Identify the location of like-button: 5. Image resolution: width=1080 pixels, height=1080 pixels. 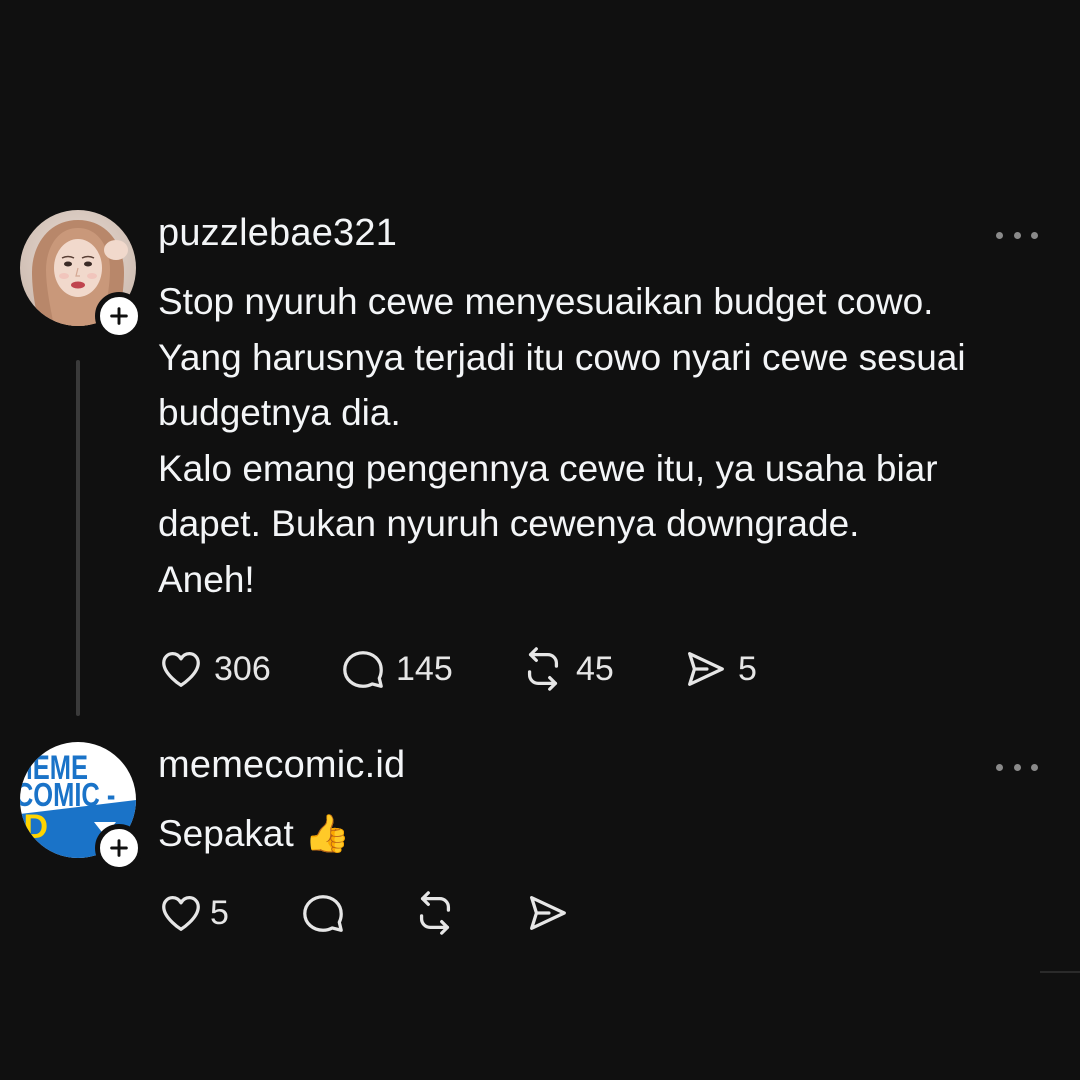
(229, 913).